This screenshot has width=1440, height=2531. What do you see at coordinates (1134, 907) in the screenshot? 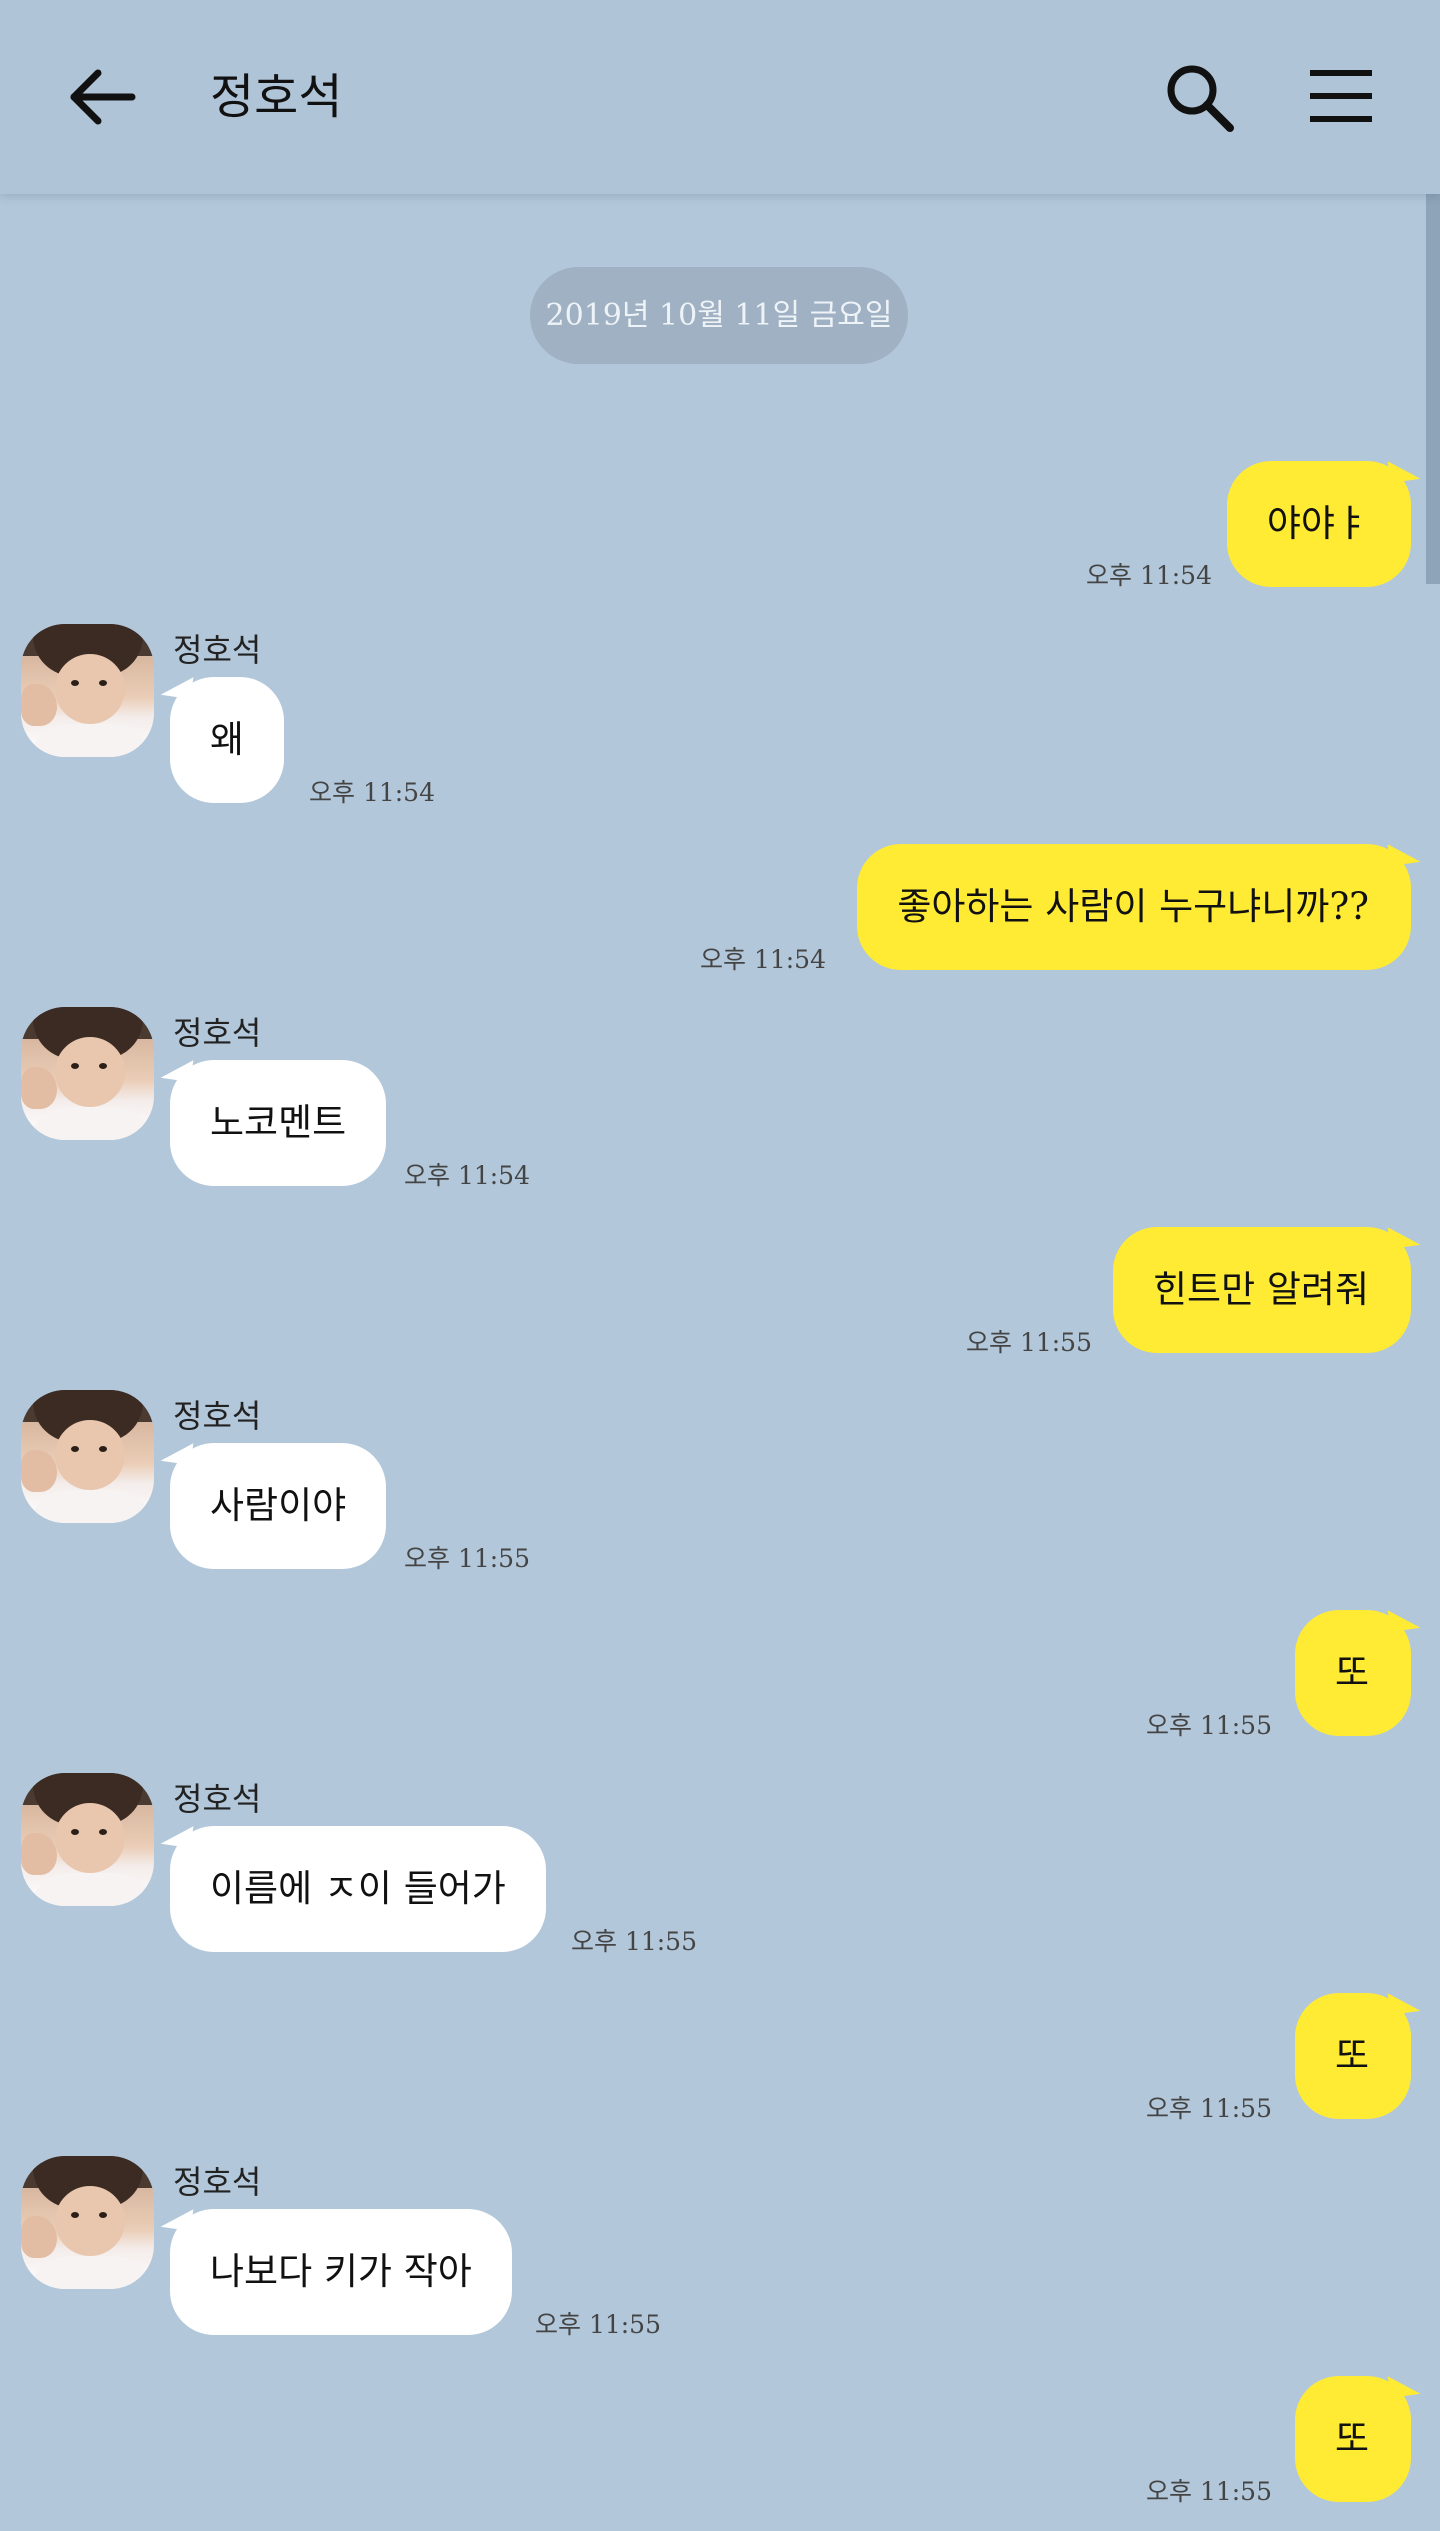
I see `my-message-bubble: 좋아하는 사람이 누구냐니까??` at bounding box center [1134, 907].